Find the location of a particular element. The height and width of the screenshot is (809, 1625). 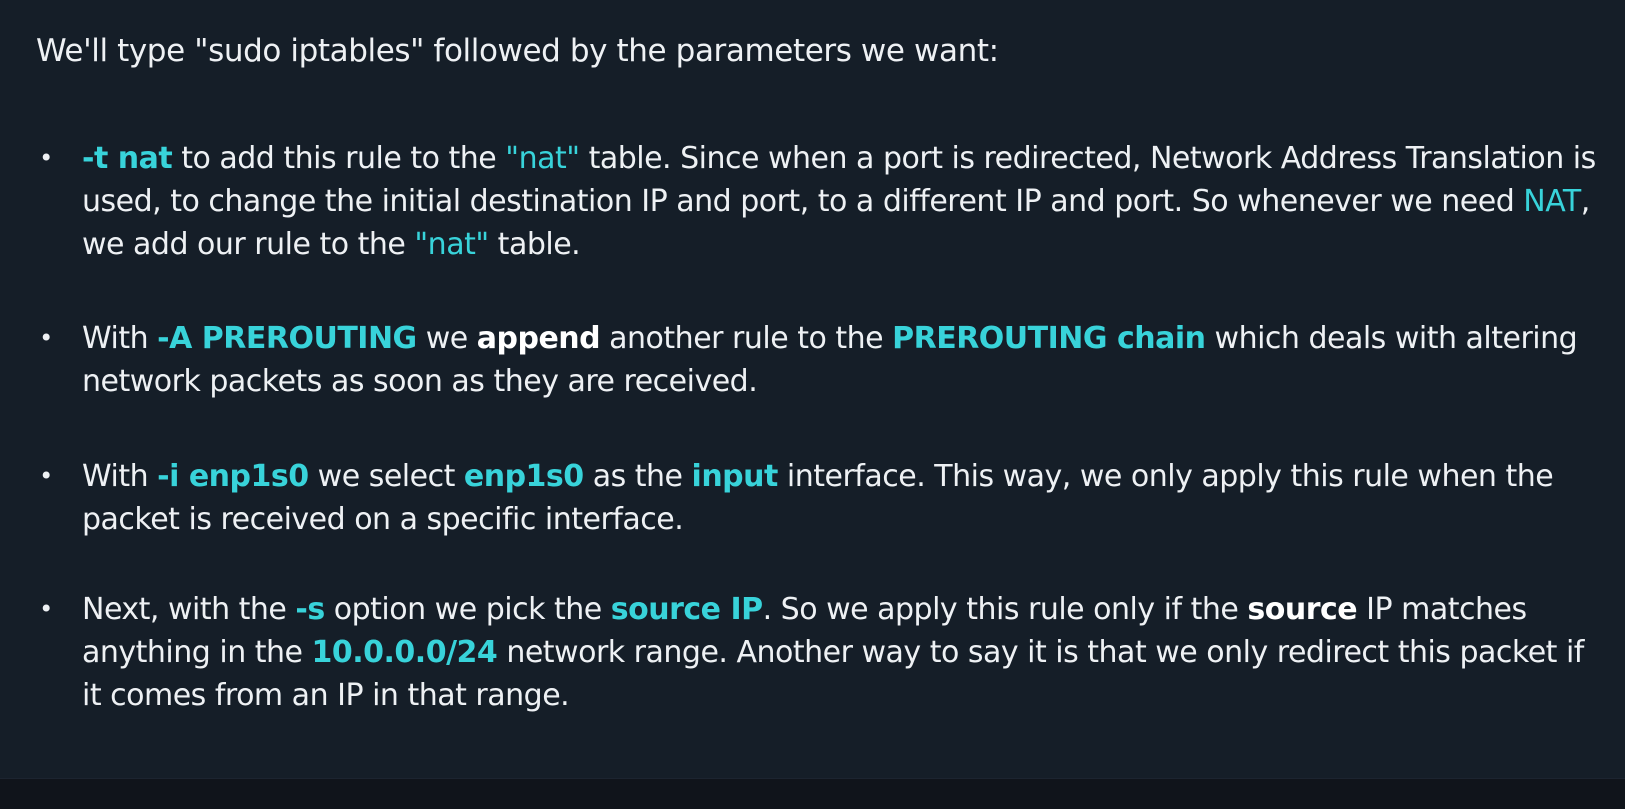

bottom-bar is located at coordinates (812, 793).